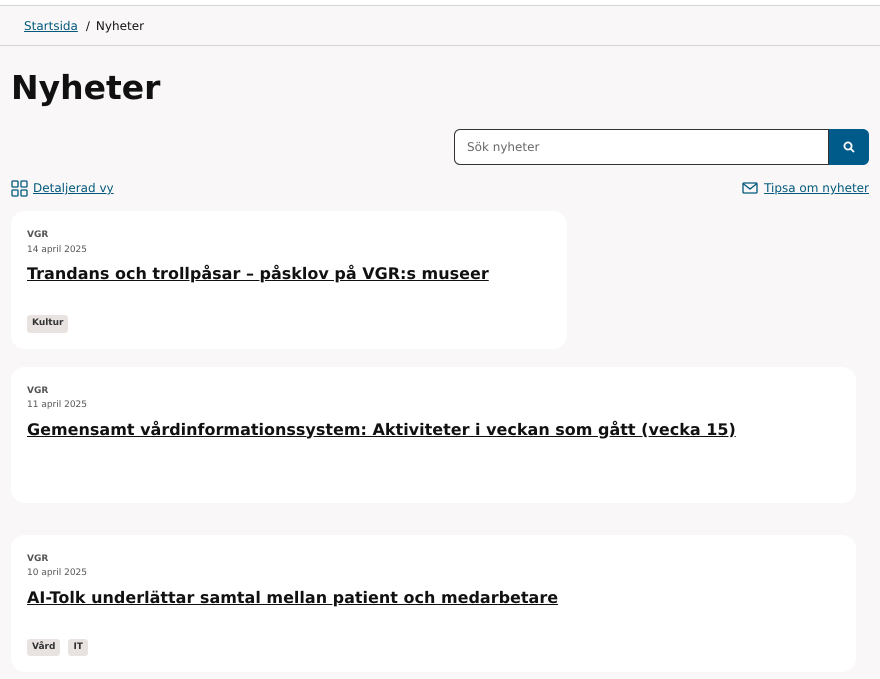 The width and height of the screenshot is (880, 679). I want to click on search-button, so click(849, 147).